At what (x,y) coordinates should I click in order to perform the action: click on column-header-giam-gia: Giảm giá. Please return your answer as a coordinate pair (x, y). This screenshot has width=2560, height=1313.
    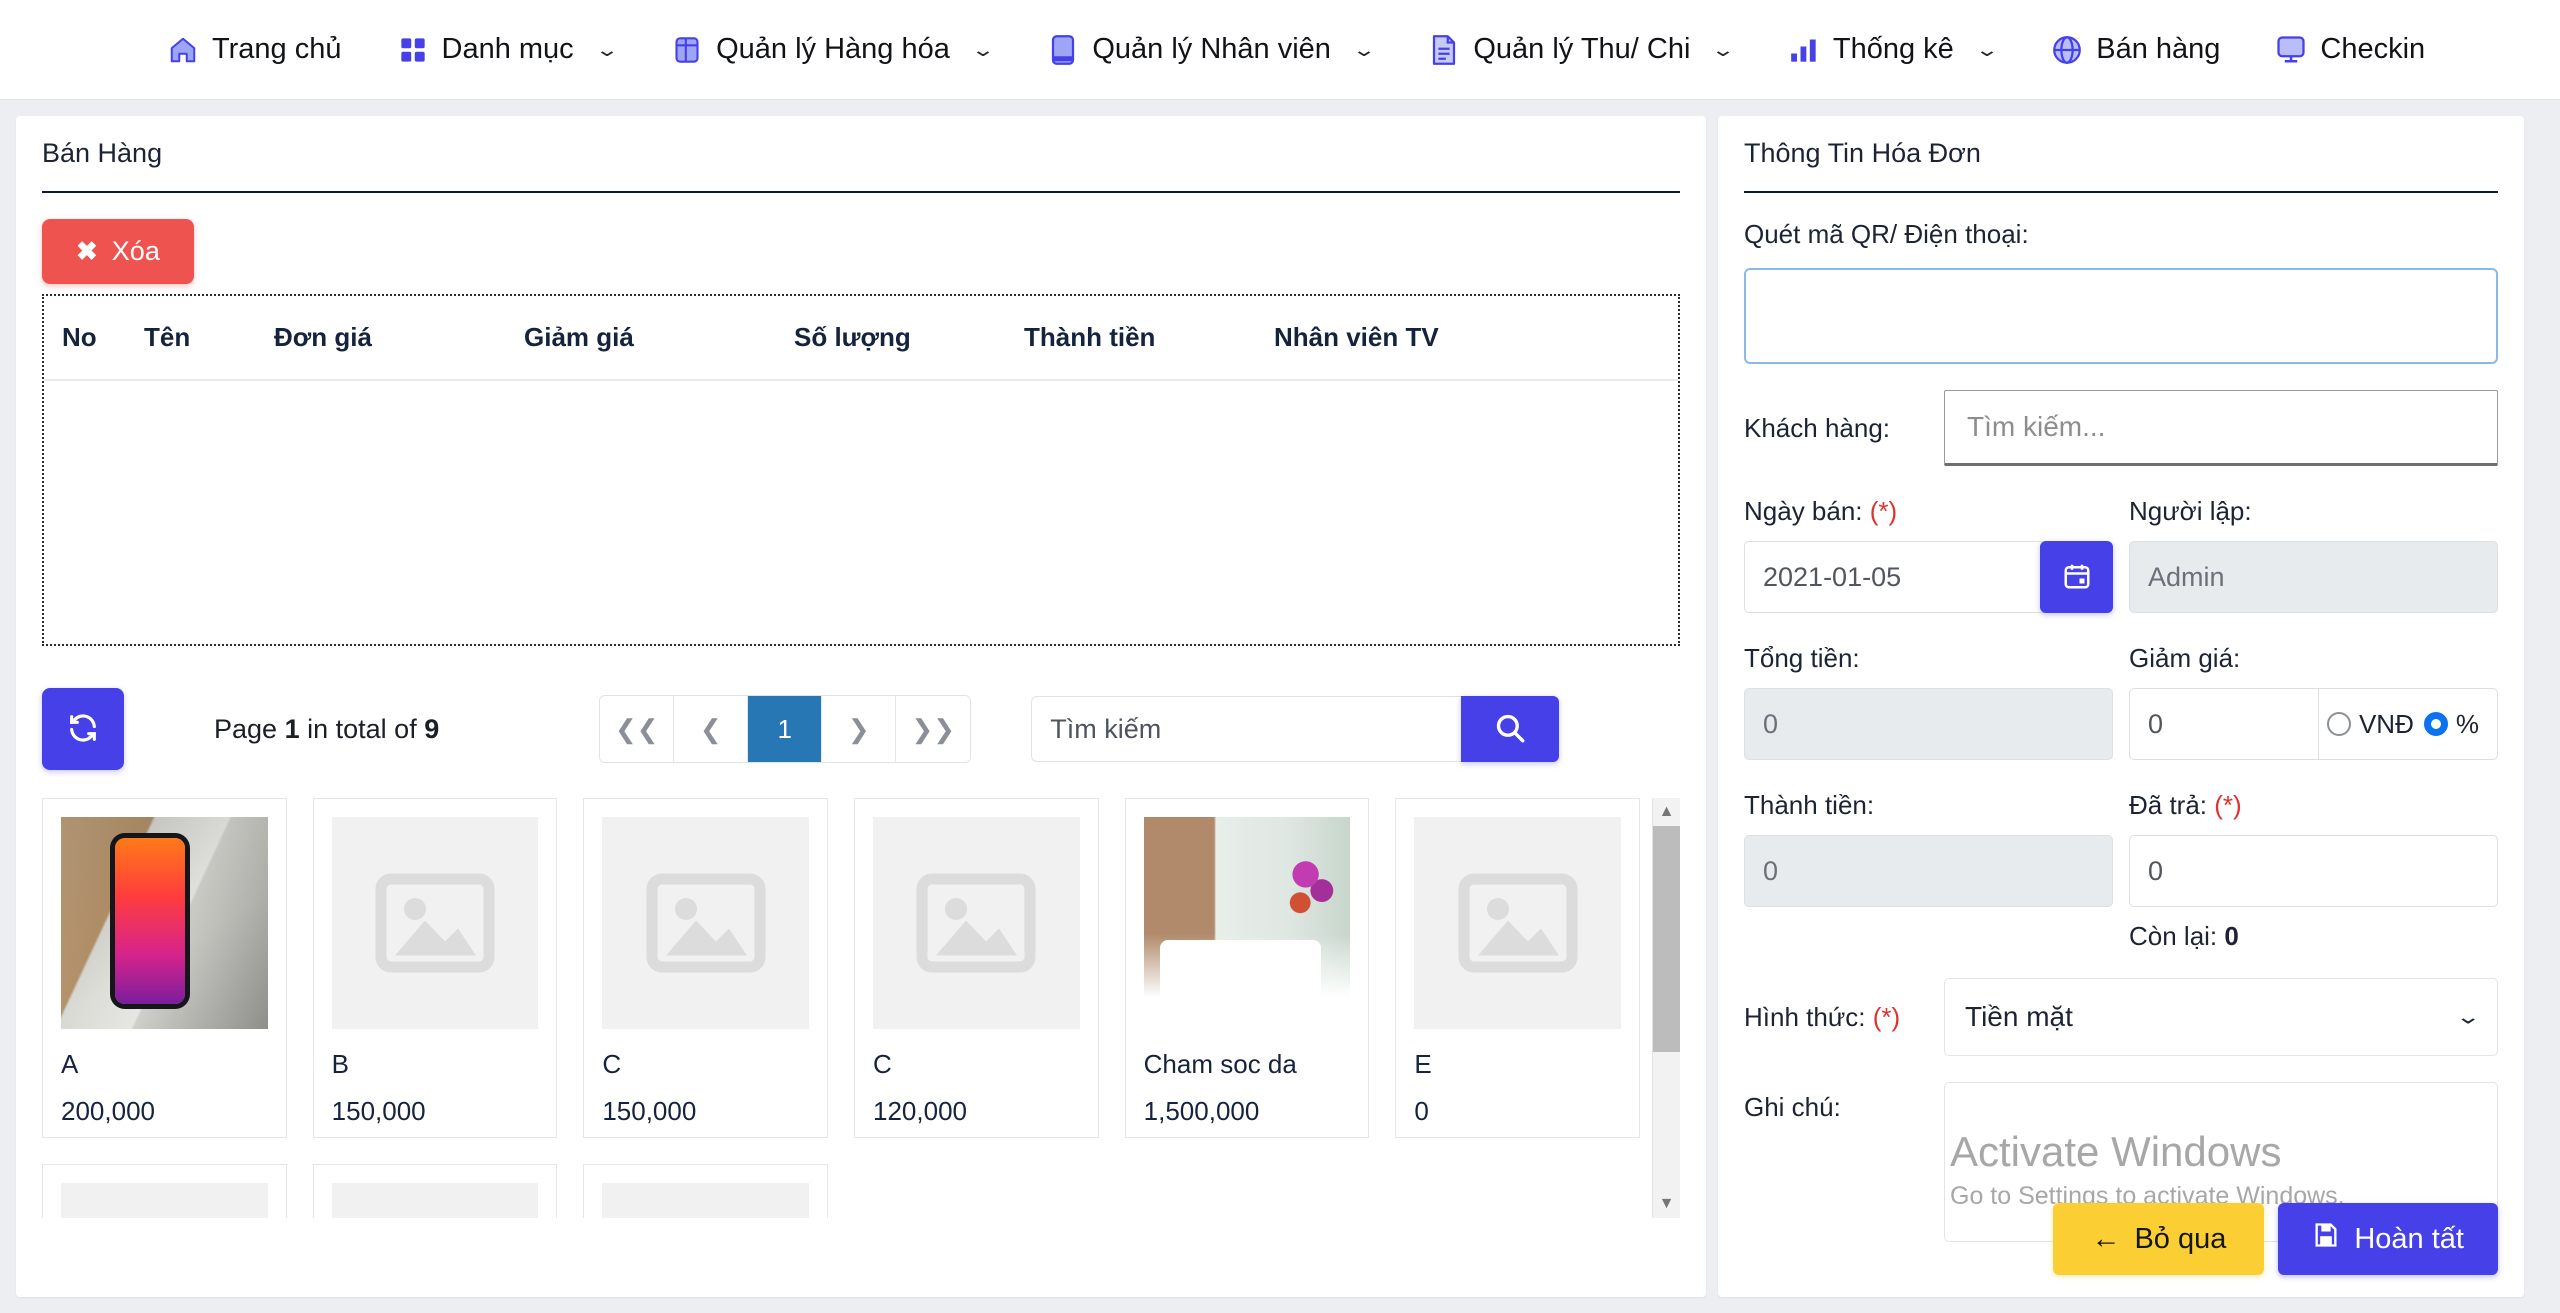
    Looking at the image, I should click on (659, 338).